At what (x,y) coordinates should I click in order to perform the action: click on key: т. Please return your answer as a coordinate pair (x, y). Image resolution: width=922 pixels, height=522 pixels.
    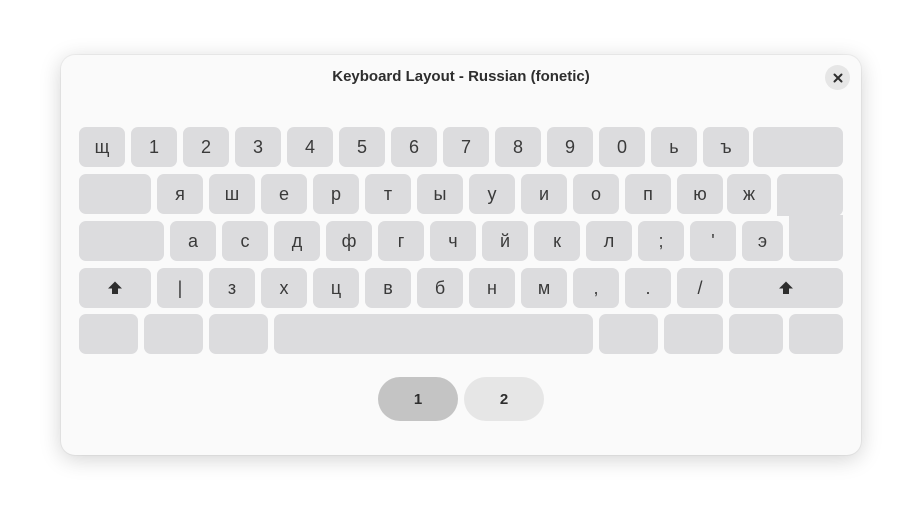
    Looking at the image, I should click on (388, 194).